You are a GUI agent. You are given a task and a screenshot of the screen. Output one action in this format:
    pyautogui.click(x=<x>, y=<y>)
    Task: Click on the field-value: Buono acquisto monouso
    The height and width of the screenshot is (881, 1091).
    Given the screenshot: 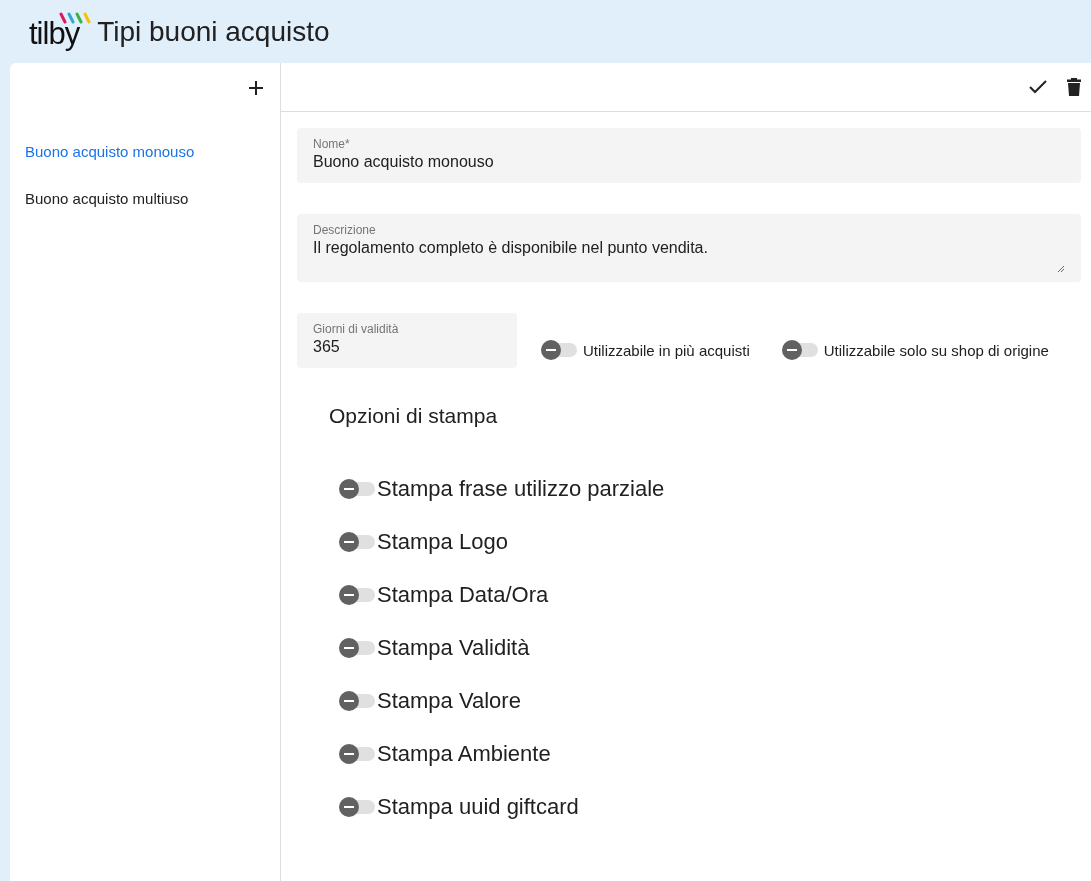 What is the action you would take?
    pyautogui.click(x=404, y=161)
    